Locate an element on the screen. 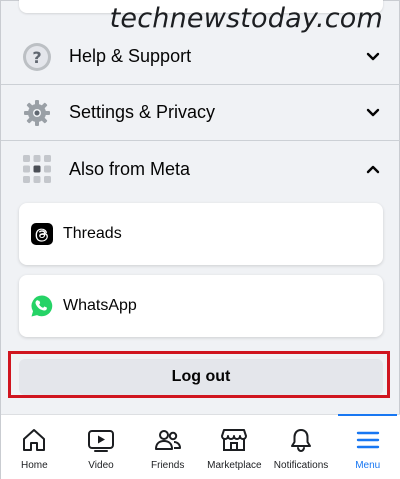 This screenshot has height=479, width=400. tab-video: Video is located at coordinates (101, 447).